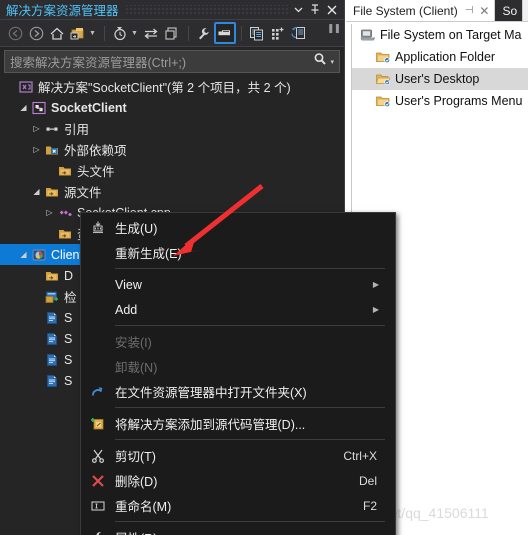 This screenshot has width=528, height=535. What do you see at coordinates (15, 33) in the screenshot?
I see `back-icon` at bounding box center [15, 33].